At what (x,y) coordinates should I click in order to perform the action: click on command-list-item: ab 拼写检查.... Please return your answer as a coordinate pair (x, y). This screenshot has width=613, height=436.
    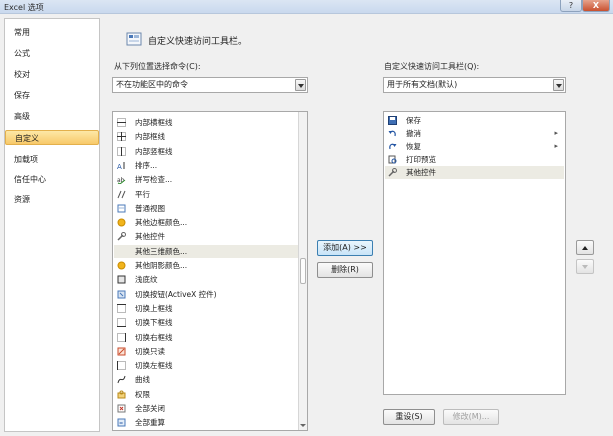
    Looking at the image, I should click on (206, 179).